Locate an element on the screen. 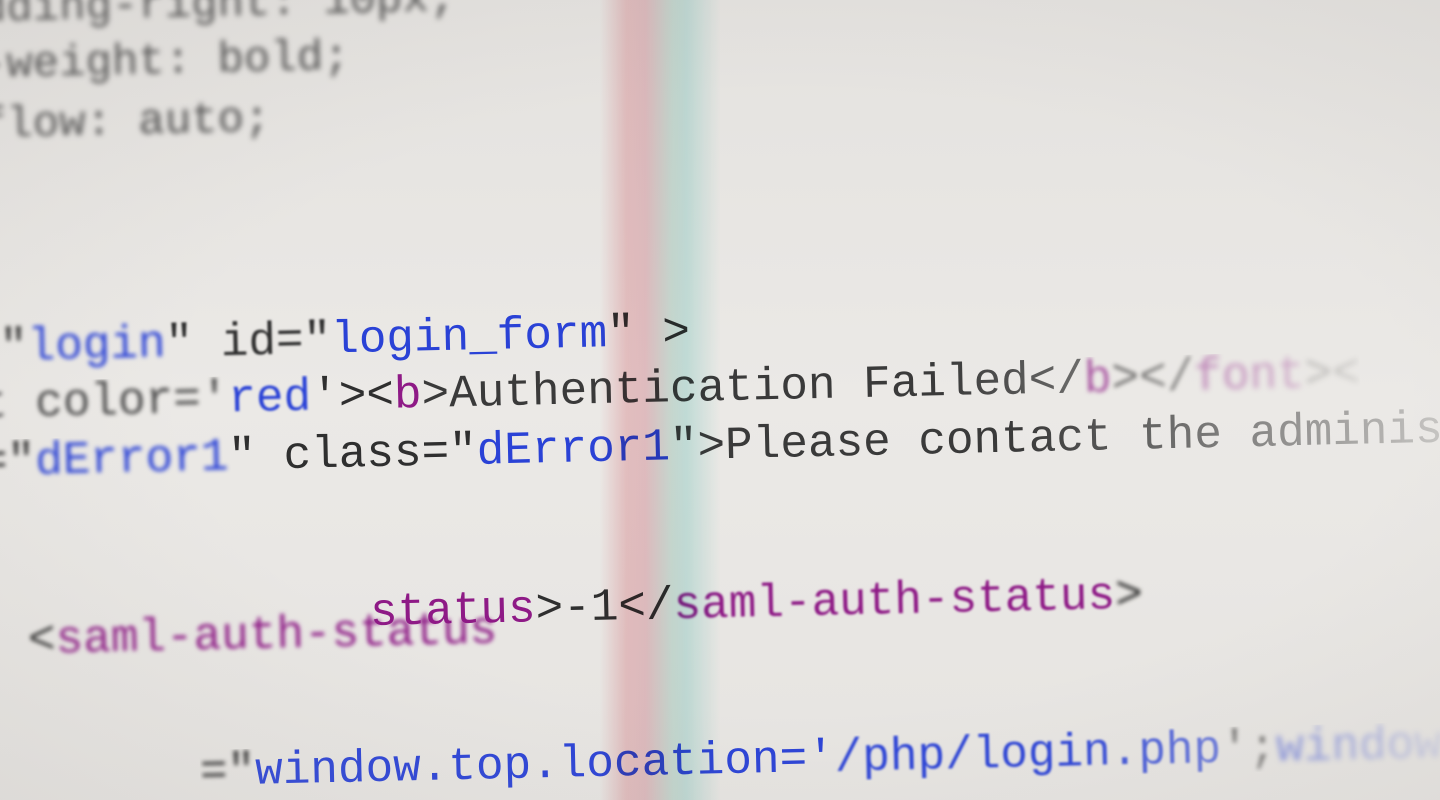  code-token: window.top.location=' is located at coordinates (545, 765).